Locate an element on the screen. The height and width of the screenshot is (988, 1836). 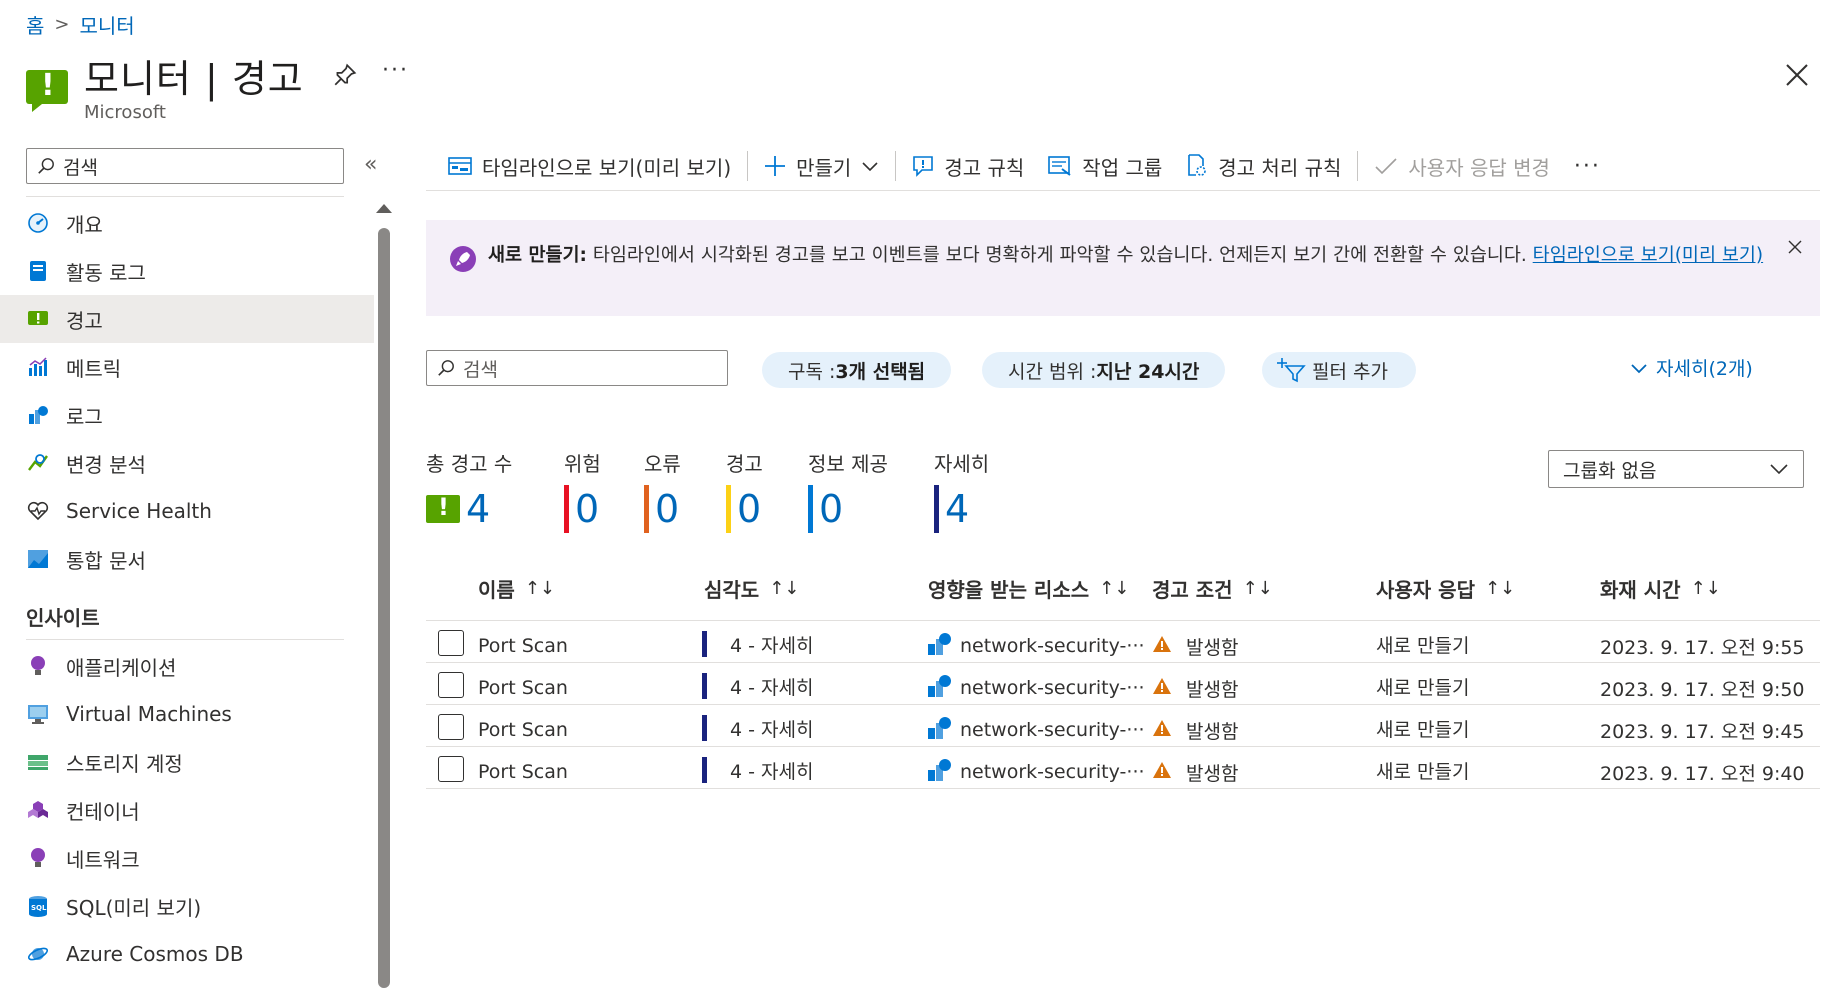
sidebar-item-alerts: 경고 is located at coordinates (187, 319).